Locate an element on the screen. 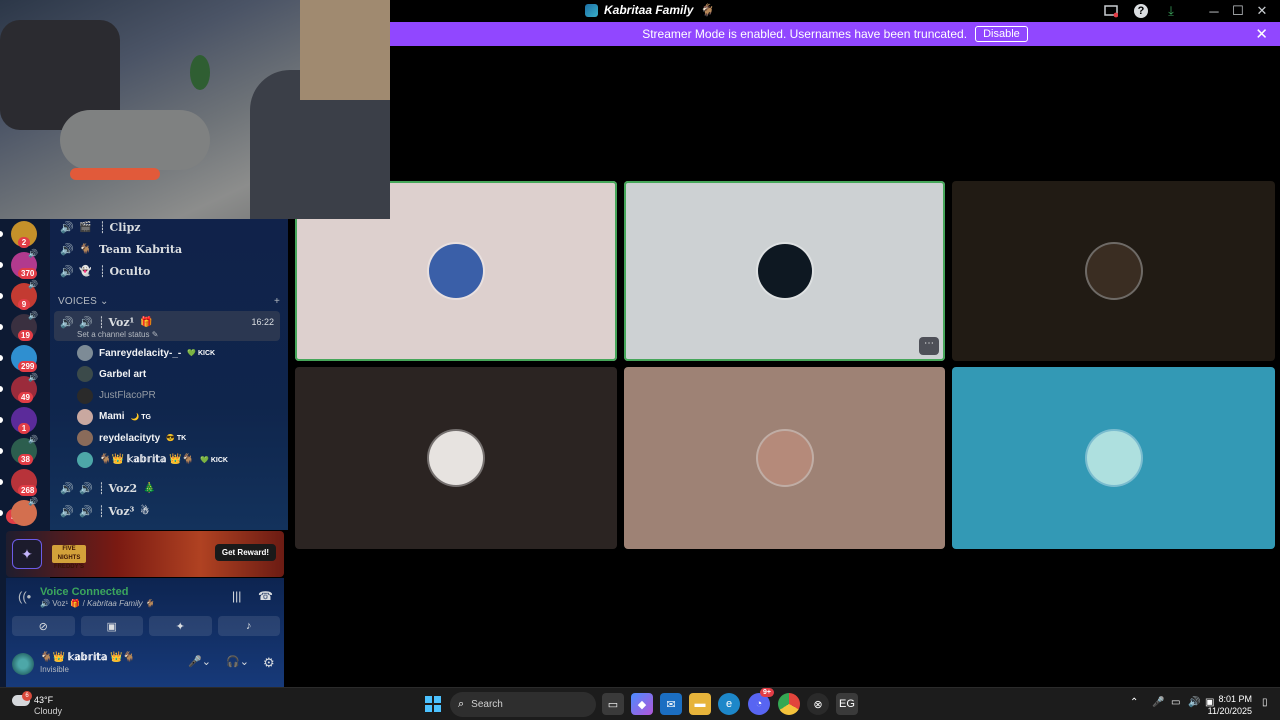  notification-icon: ▯ is located at coordinates (1265, 702).